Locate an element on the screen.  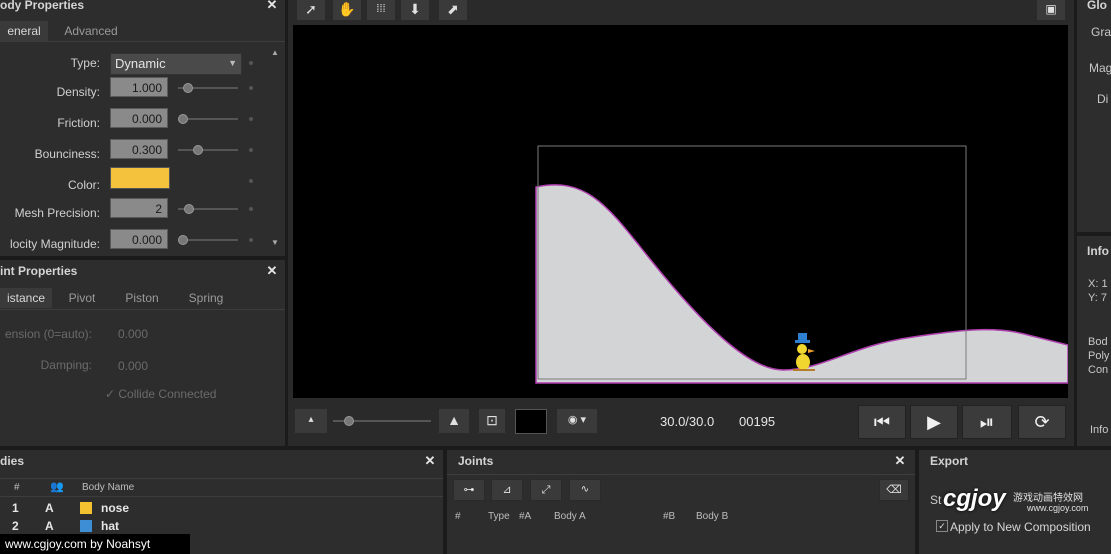
info-panel: Info X: 1 Y: 7 Bod Poly Con Info is located at coordinates (1094, 341).